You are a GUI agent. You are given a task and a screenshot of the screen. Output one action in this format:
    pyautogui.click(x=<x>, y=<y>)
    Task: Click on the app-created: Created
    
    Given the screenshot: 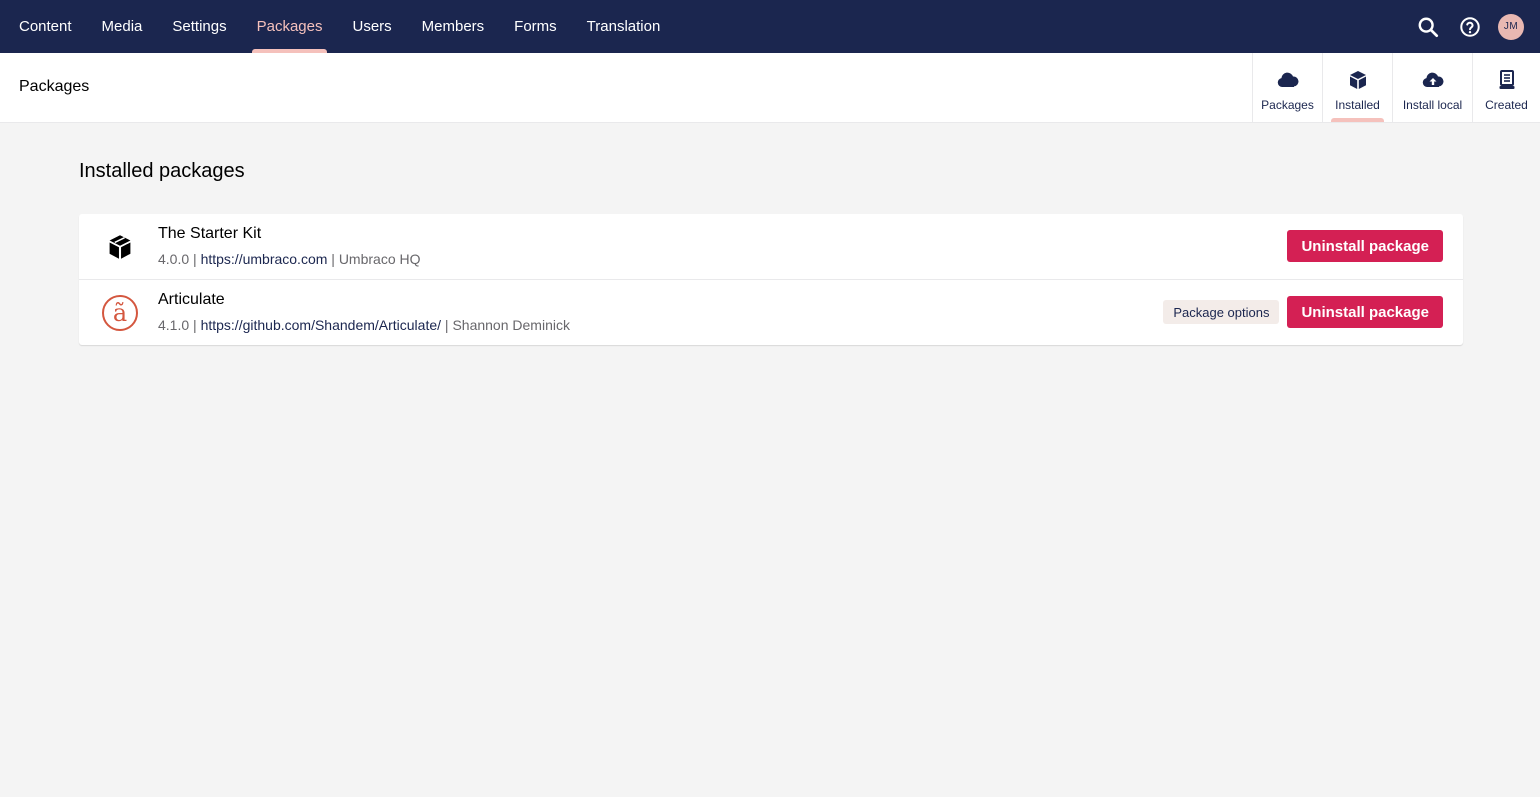 What is the action you would take?
    pyautogui.click(x=1506, y=87)
    